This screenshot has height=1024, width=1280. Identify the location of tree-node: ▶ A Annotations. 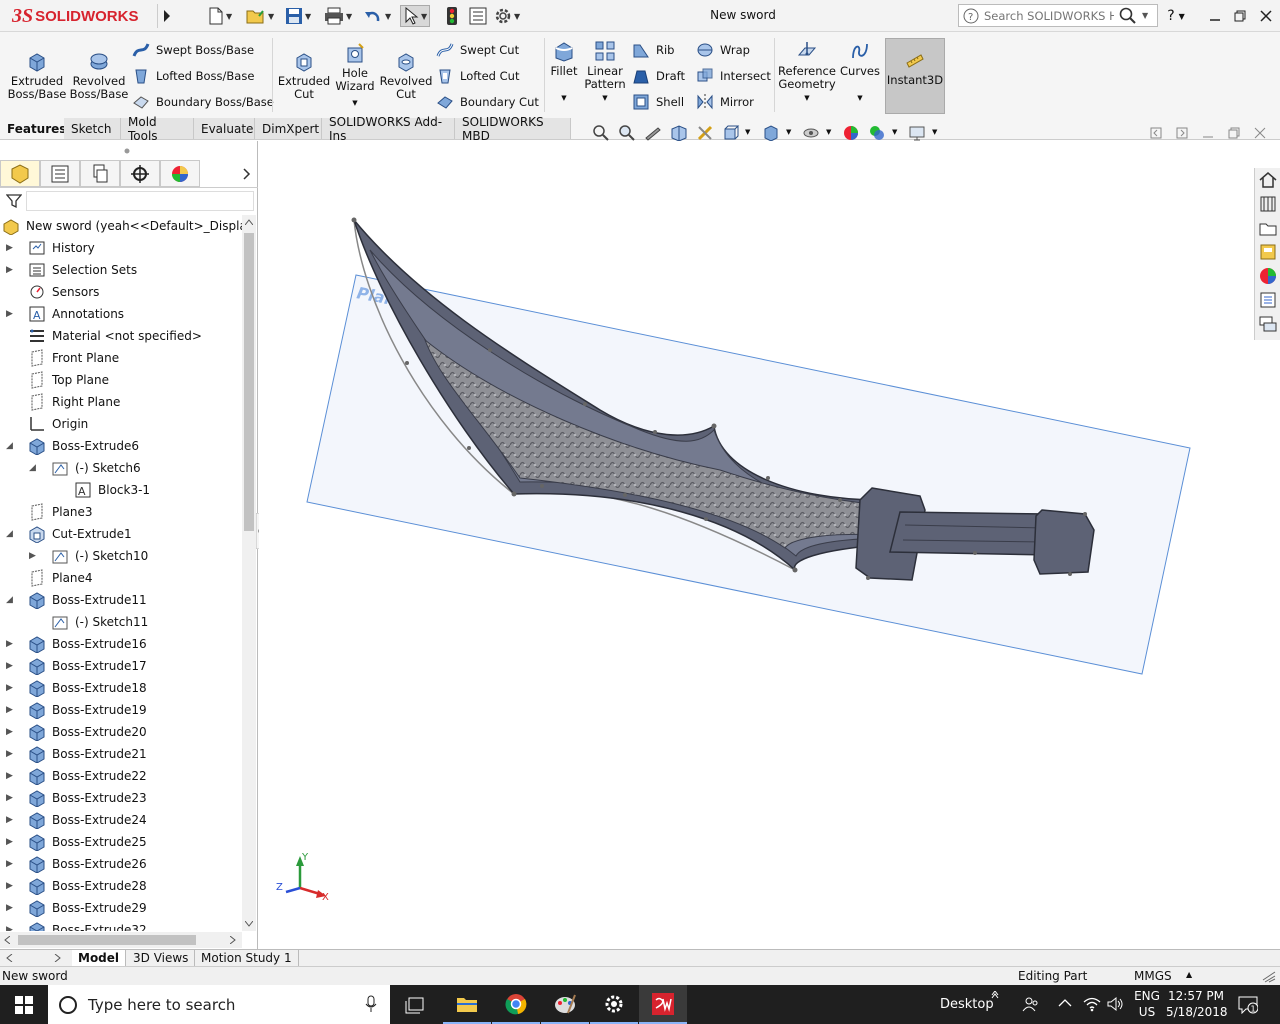
(65, 314).